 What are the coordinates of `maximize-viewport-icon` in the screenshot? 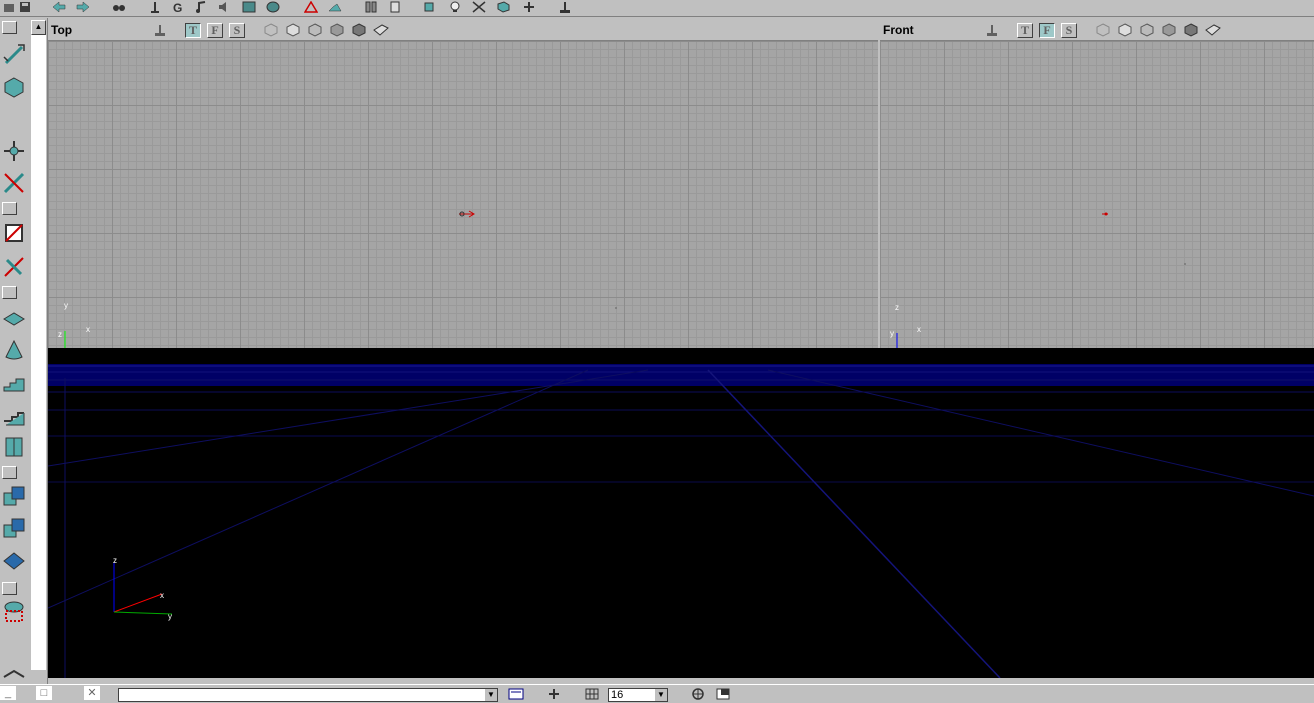 It's located at (723, 694).